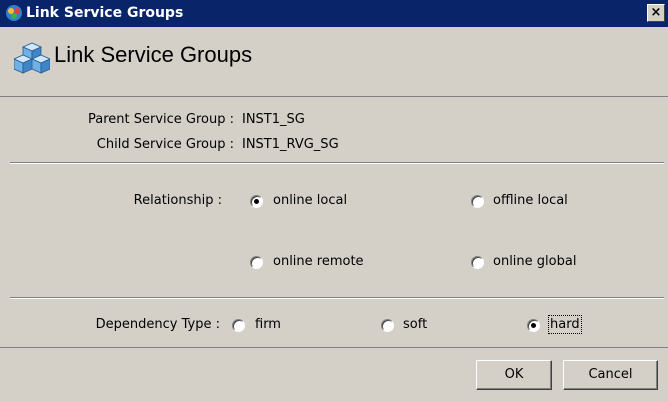 The image size is (668, 402). I want to click on service-group-cubes-icon, so click(32, 58).